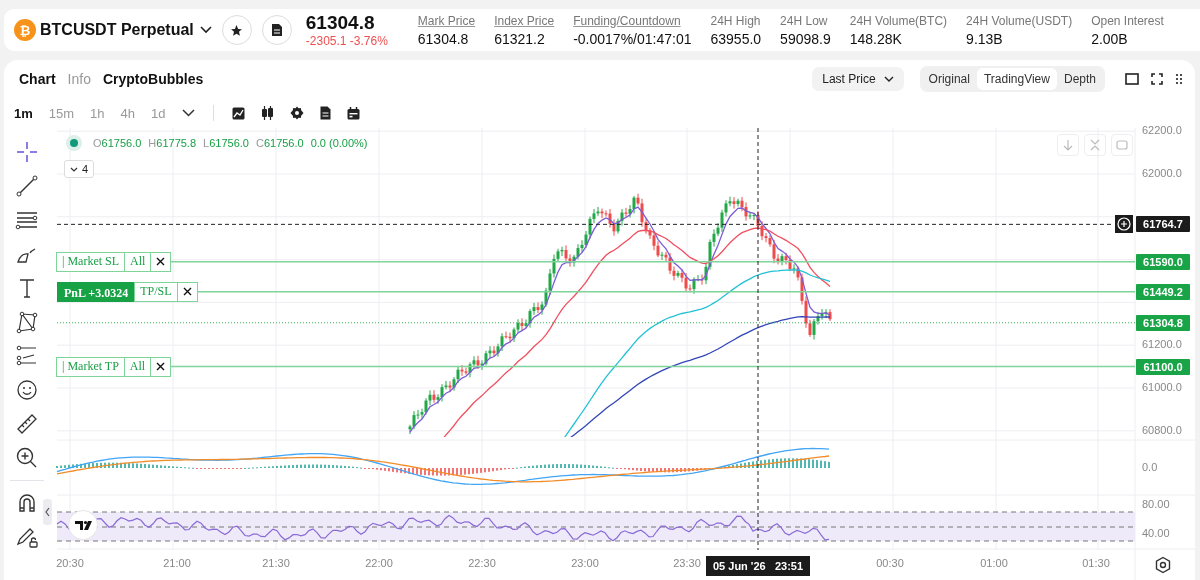 The height and width of the screenshot is (580, 1200). Describe the element at coordinates (74, 143) in the screenshot. I see `status-dot-icon` at that location.